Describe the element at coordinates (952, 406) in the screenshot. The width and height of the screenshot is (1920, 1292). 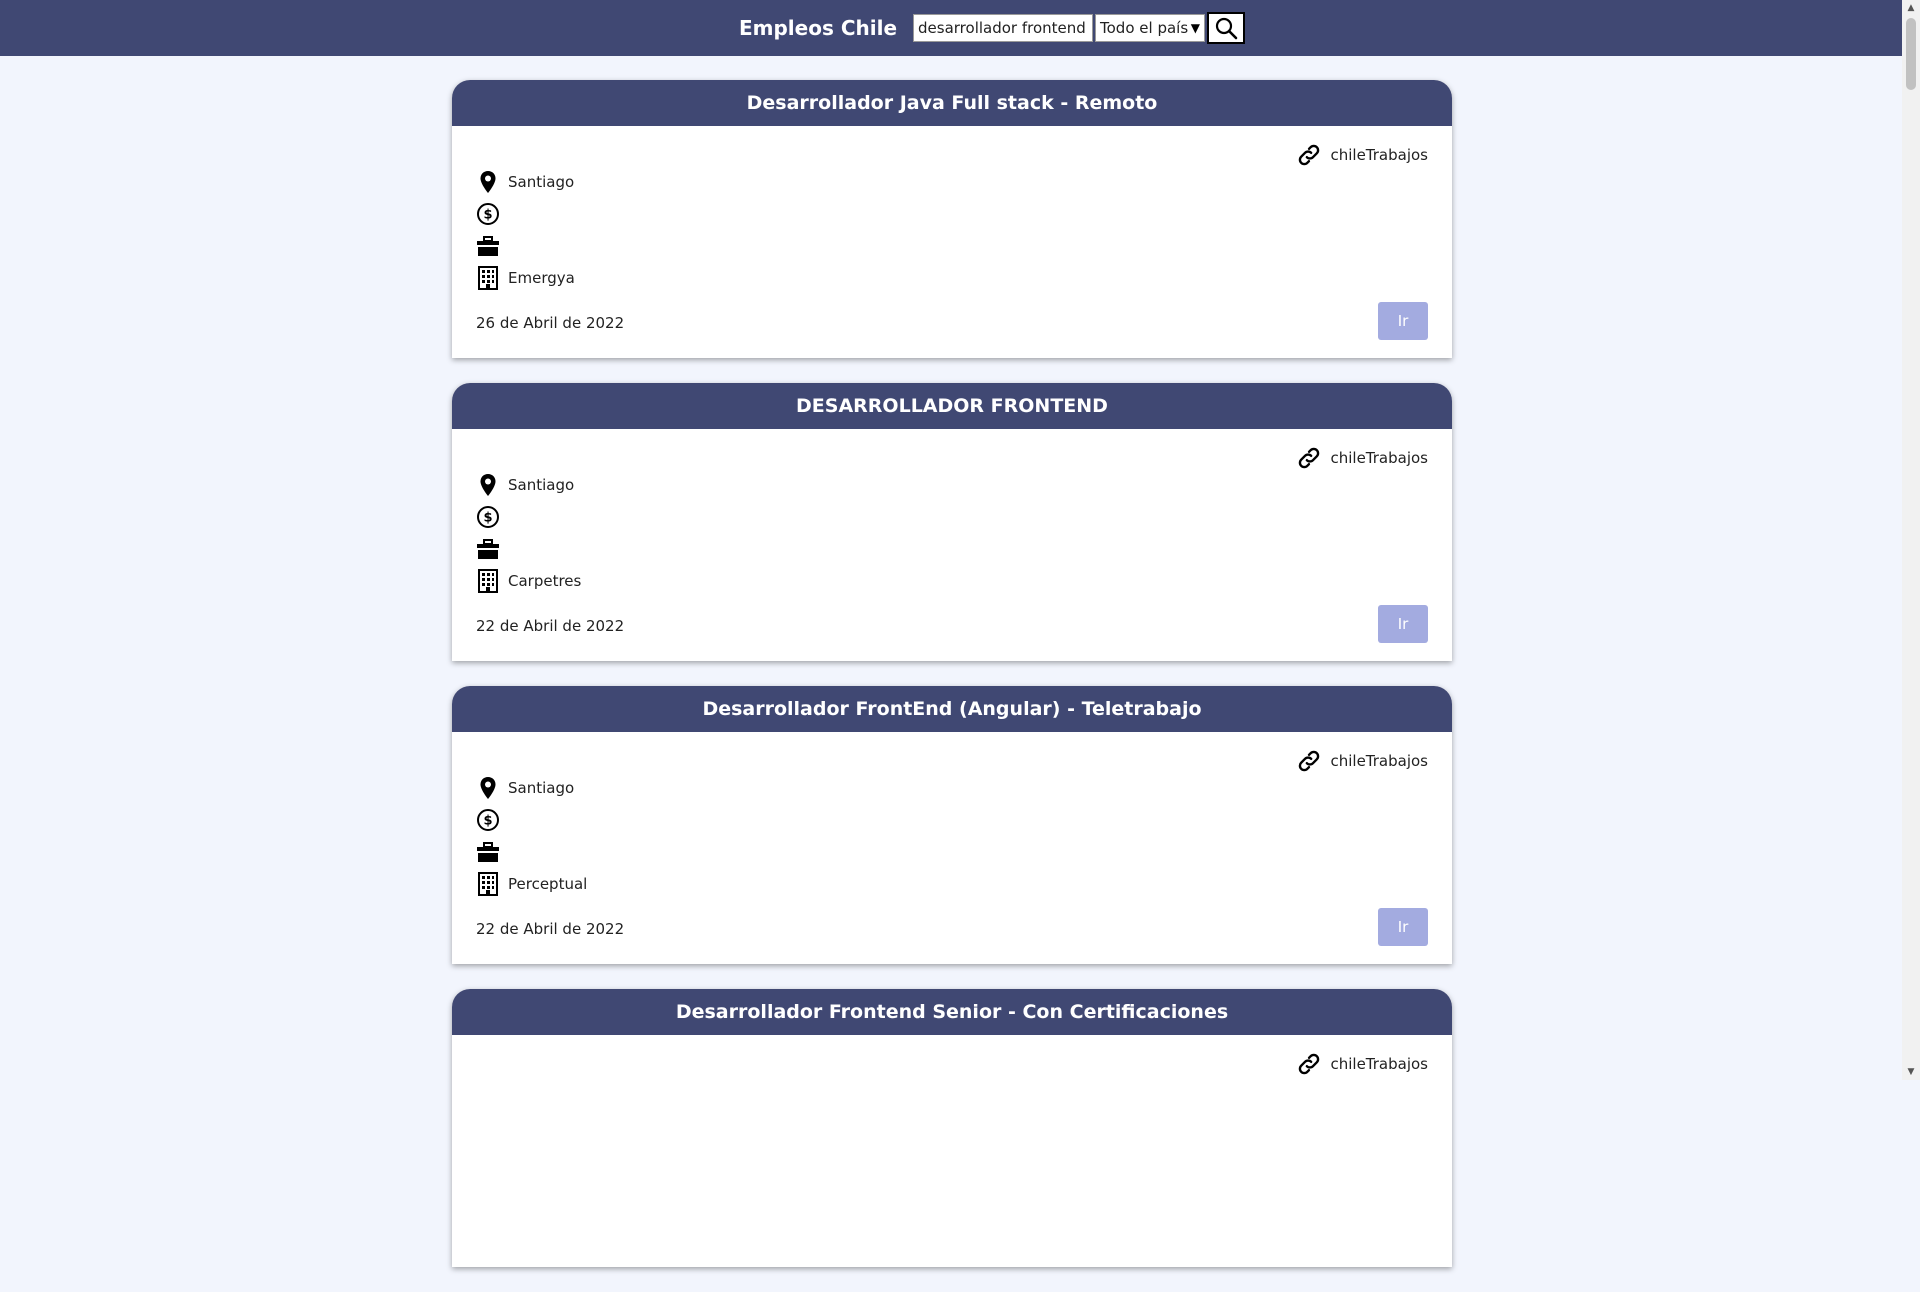
I see `job-title: DESARROLLADOR FRONTEND` at that location.